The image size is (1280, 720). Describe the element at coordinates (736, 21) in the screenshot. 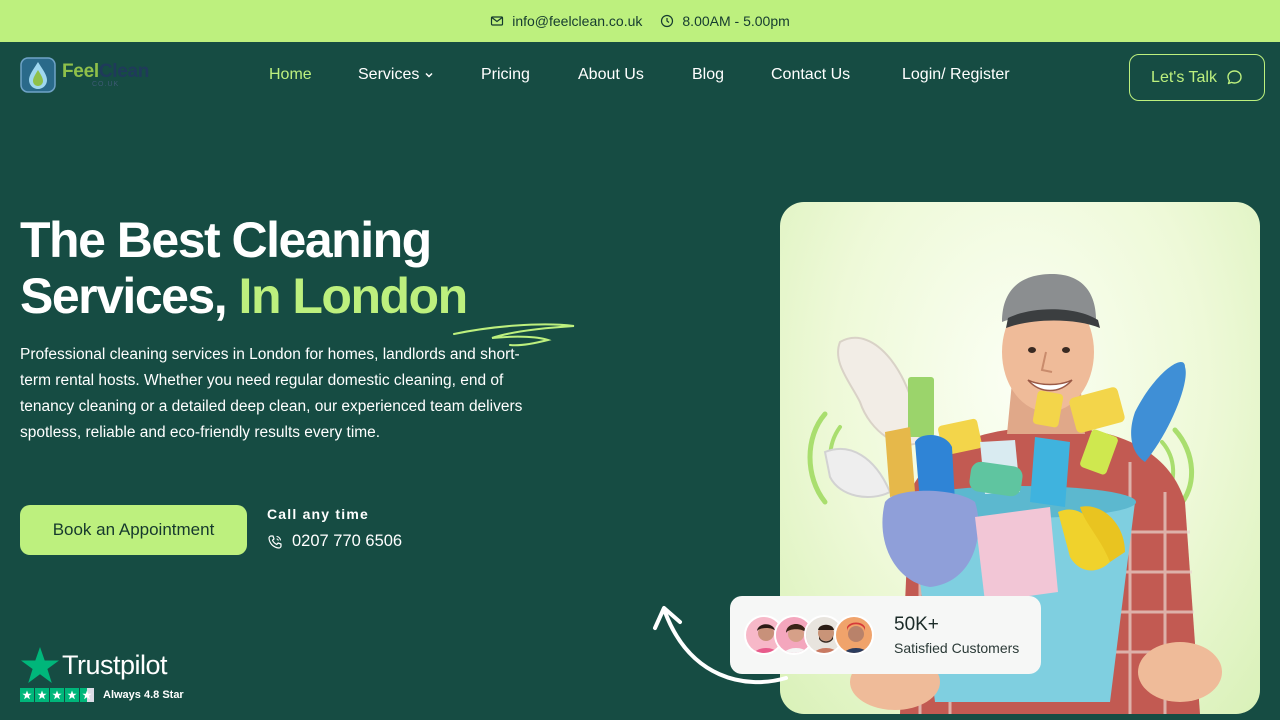

I see `hours-text: 8.00AM - 5.00pm` at that location.